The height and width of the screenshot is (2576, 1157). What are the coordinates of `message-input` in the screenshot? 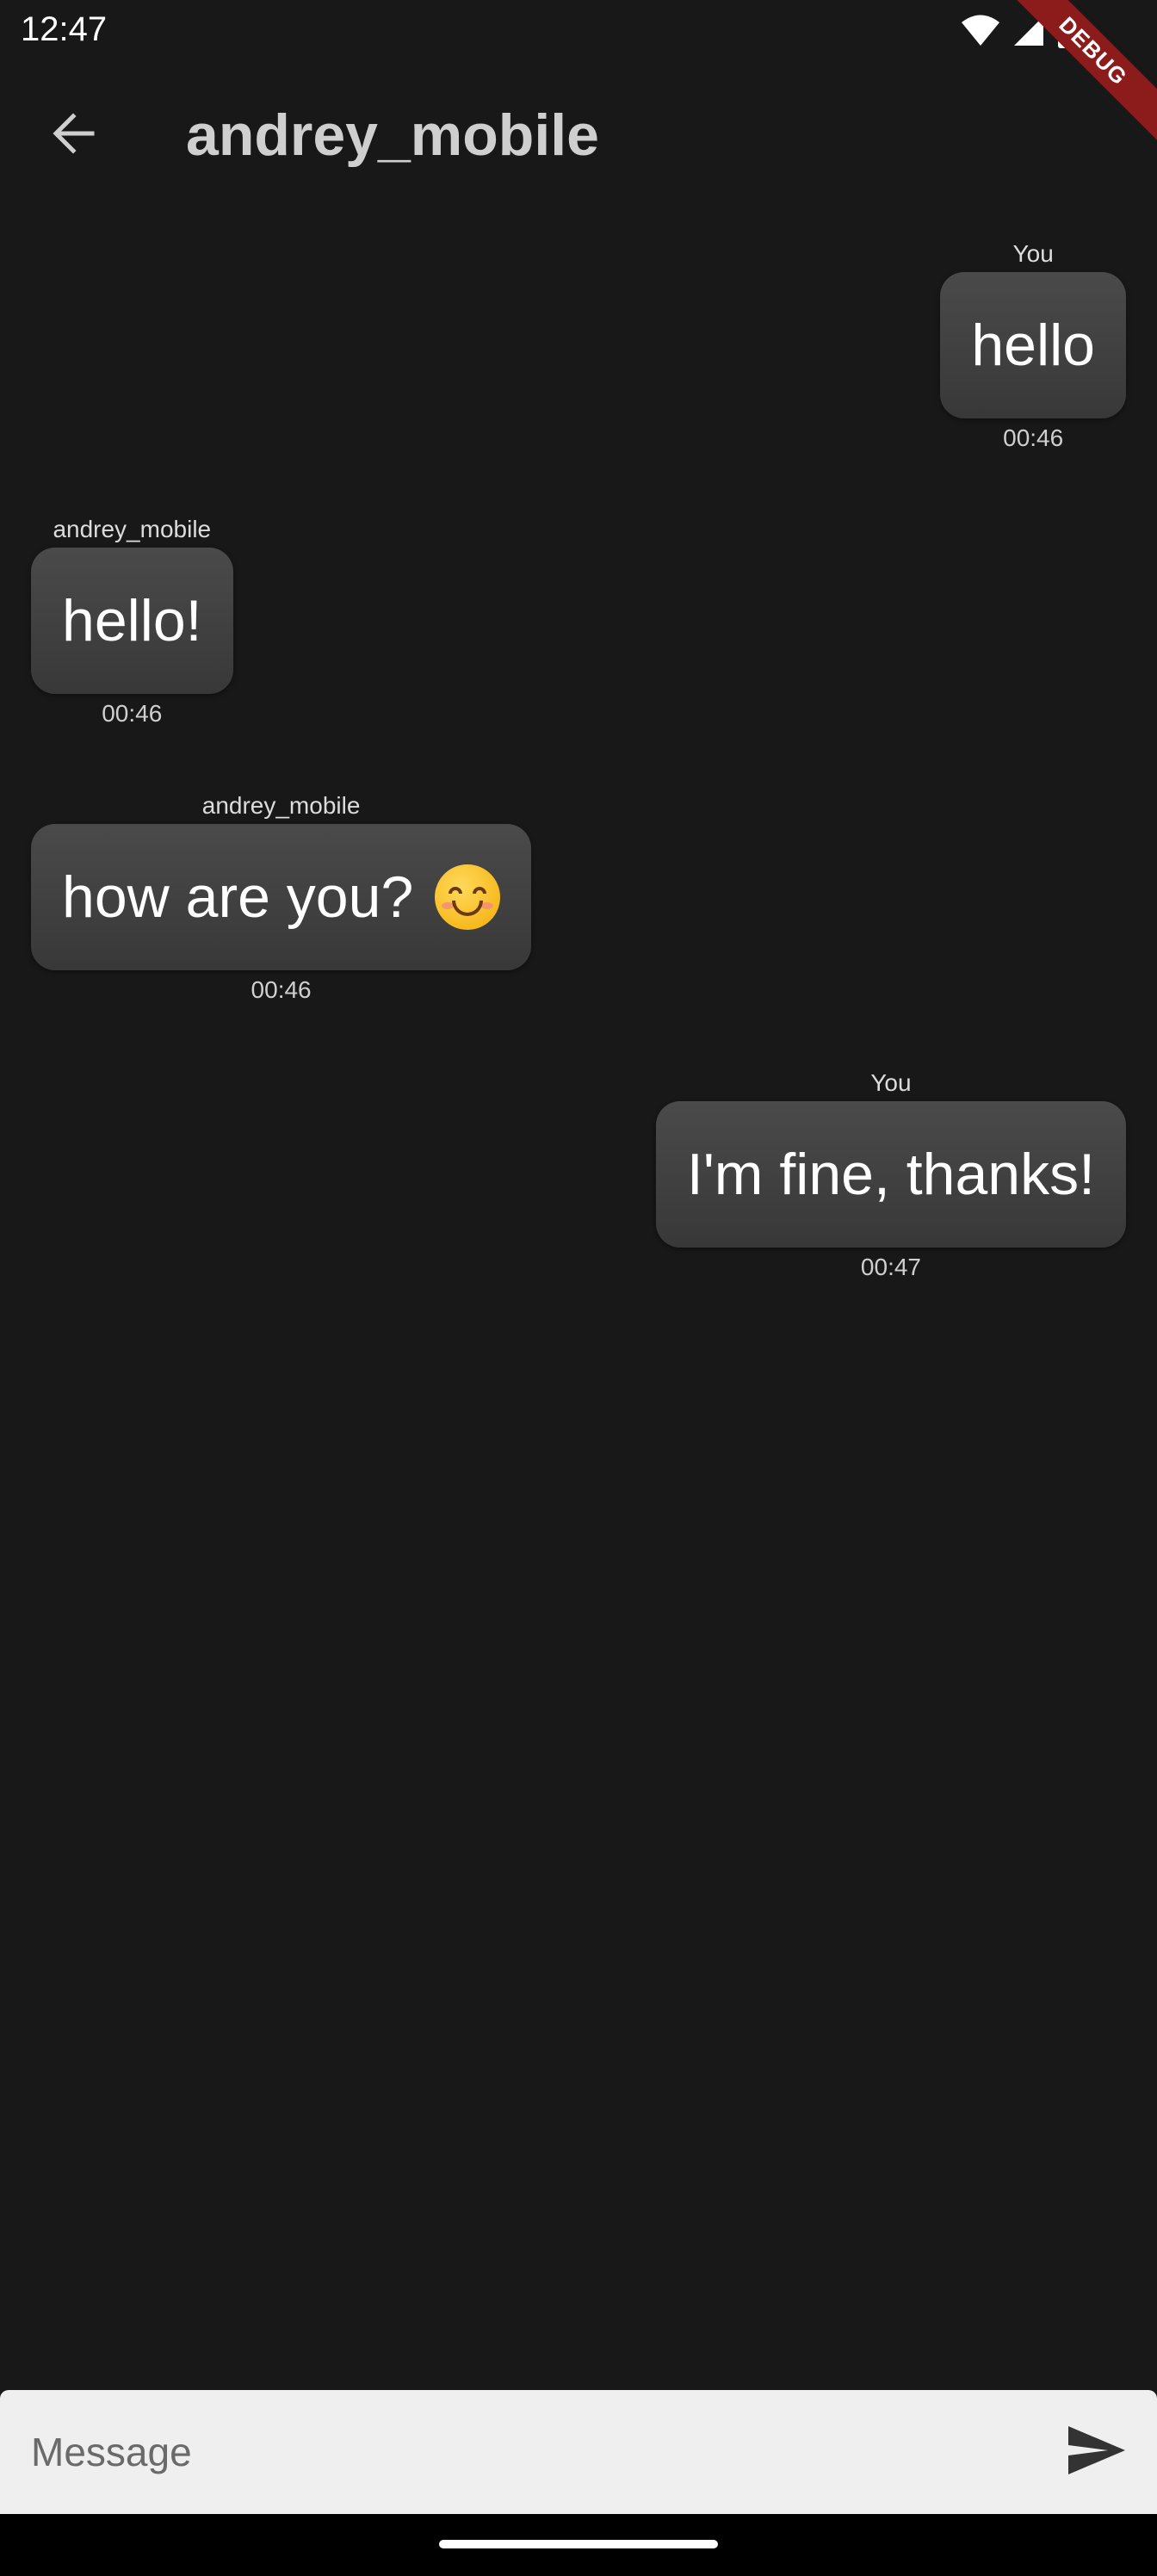 It's located at (516, 2452).